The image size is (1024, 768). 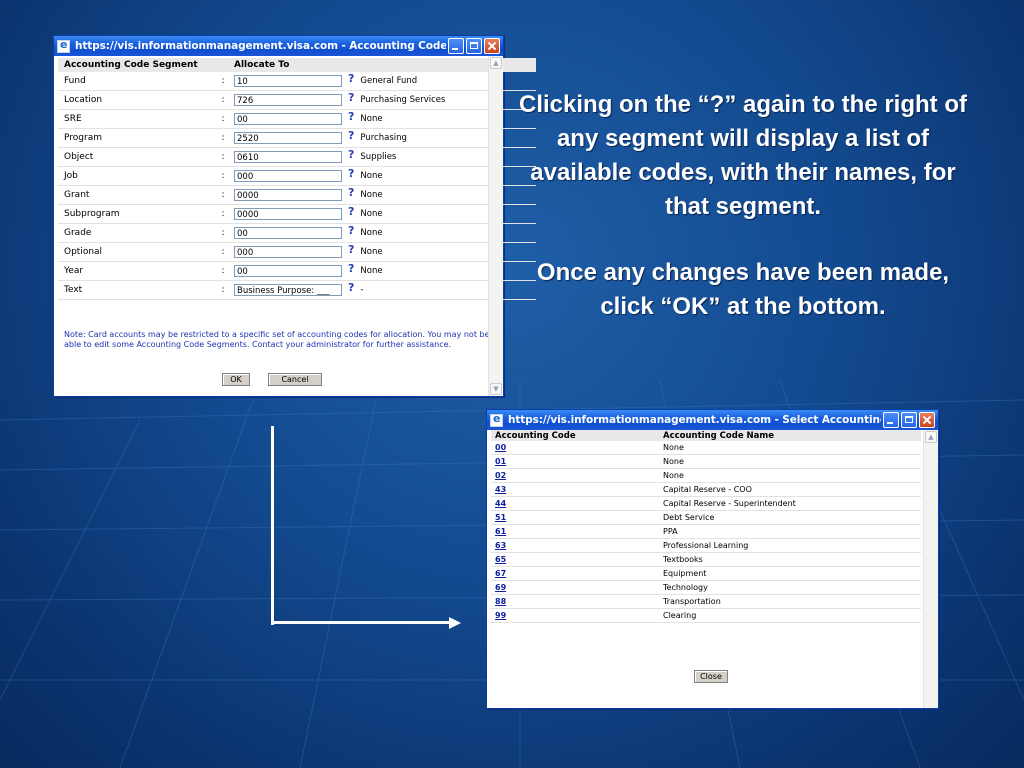 I want to click on table-row: Text: Business Purpose: ___? -, so click(x=297, y=290).